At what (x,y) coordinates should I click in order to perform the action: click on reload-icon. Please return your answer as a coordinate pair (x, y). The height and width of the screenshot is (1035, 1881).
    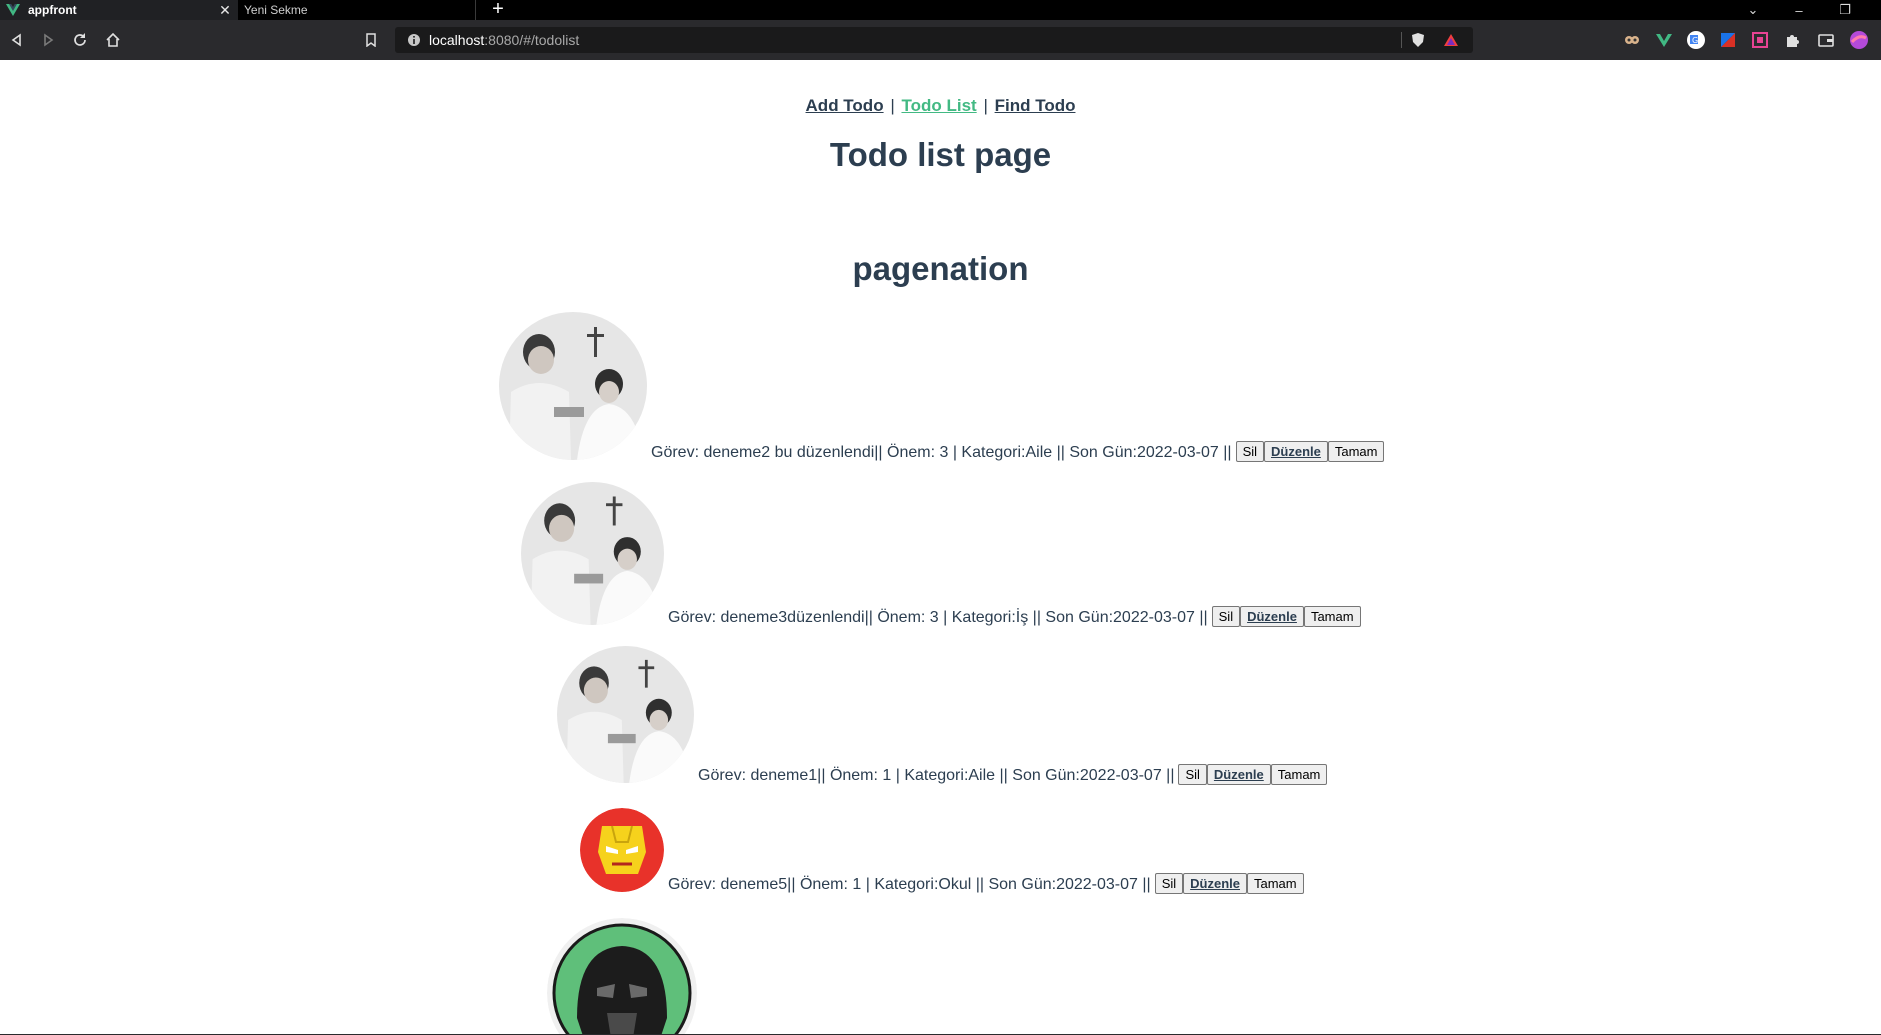
    Looking at the image, I should click on (80, 40).